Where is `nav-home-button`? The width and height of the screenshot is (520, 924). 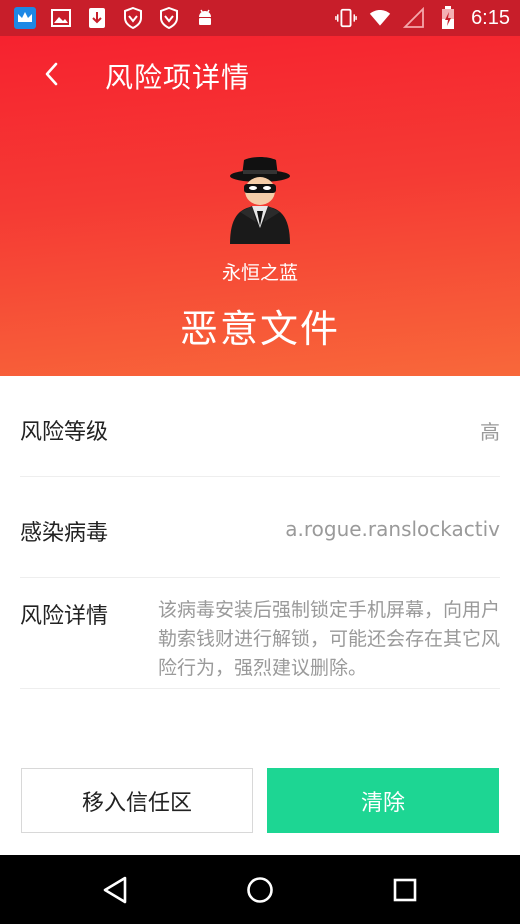
nav-home-button is located at coordinates (260, 890).